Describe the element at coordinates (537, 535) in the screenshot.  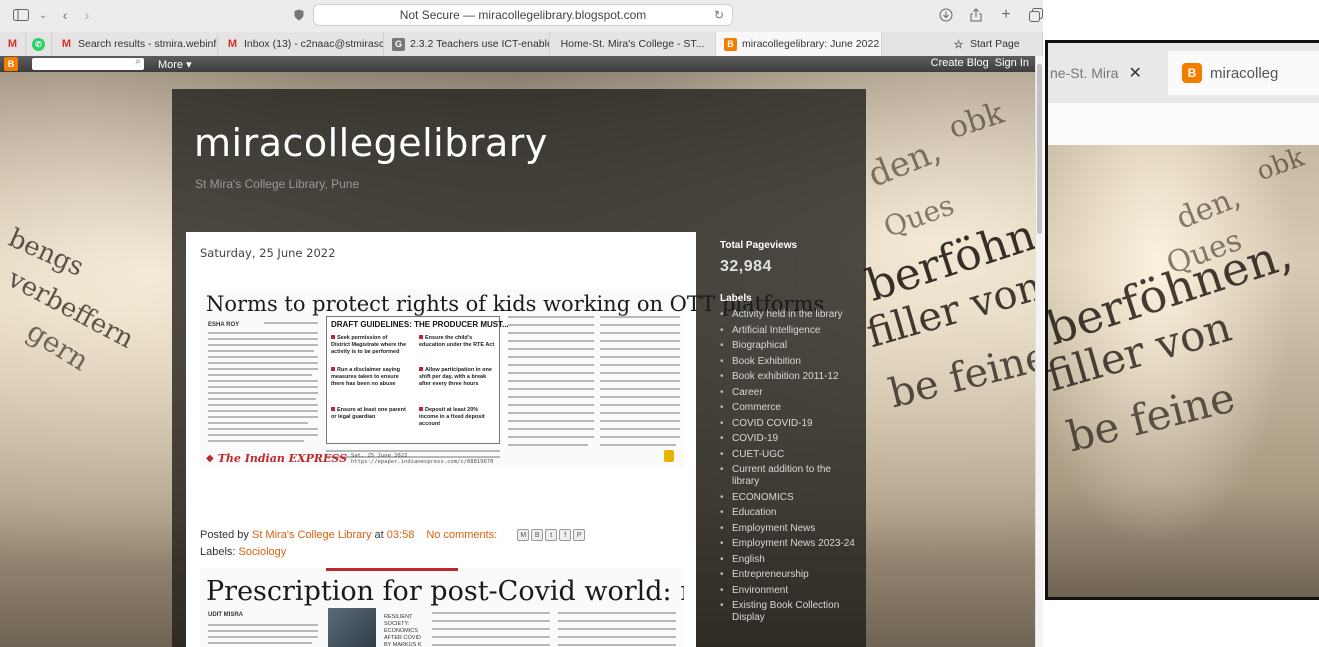
I see `blog-this-icon: B` at that location.